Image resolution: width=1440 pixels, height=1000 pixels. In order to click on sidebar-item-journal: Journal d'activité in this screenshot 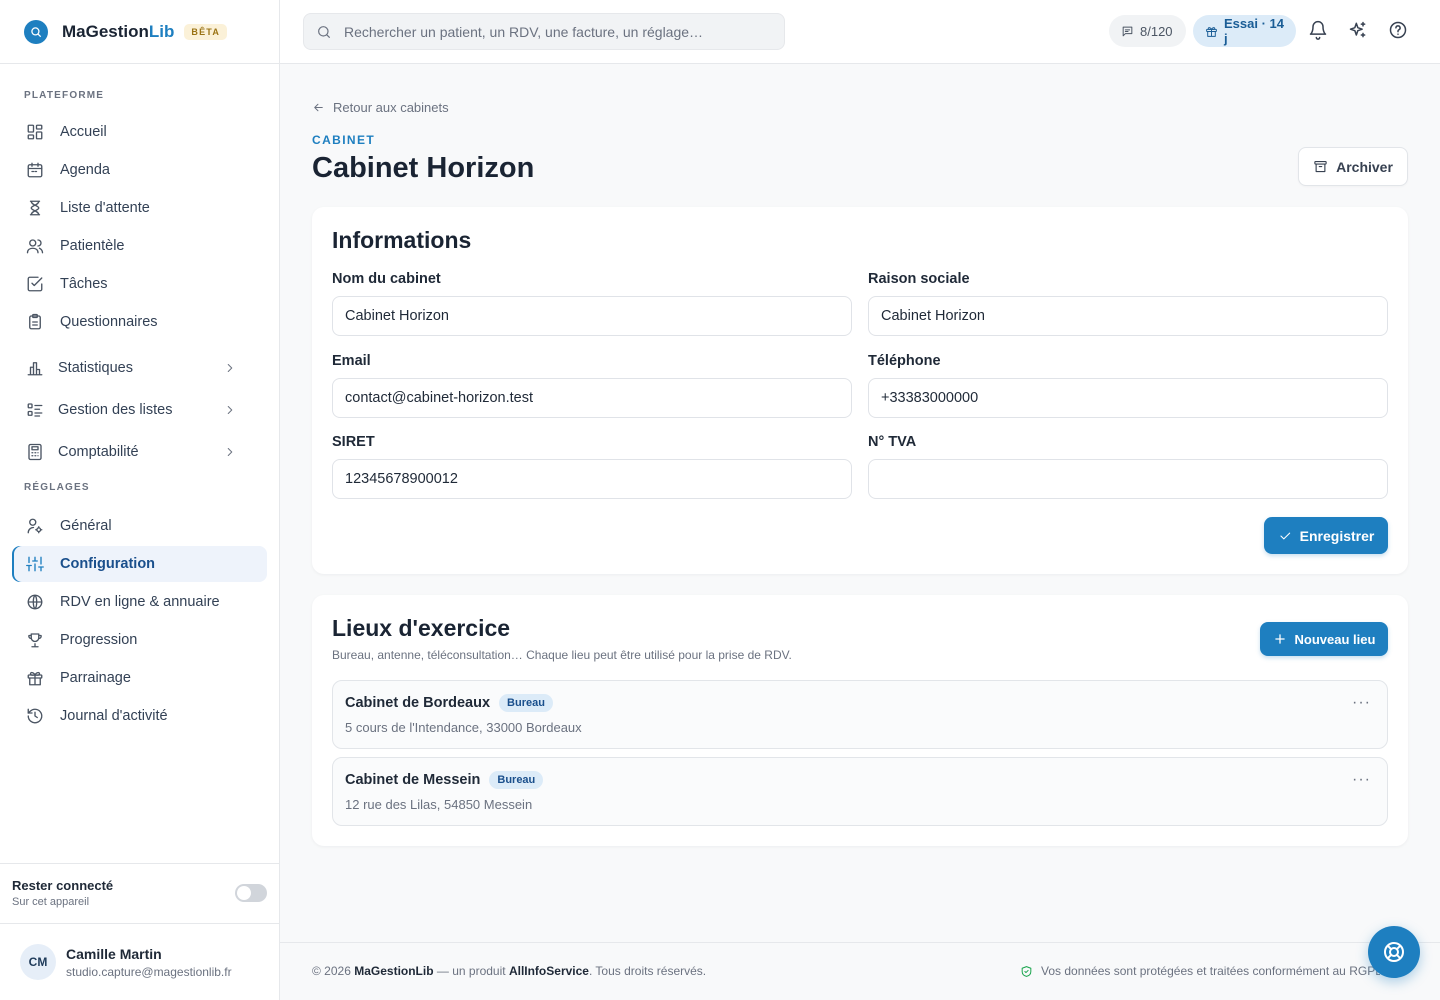, I will do `click(139, 716)`.